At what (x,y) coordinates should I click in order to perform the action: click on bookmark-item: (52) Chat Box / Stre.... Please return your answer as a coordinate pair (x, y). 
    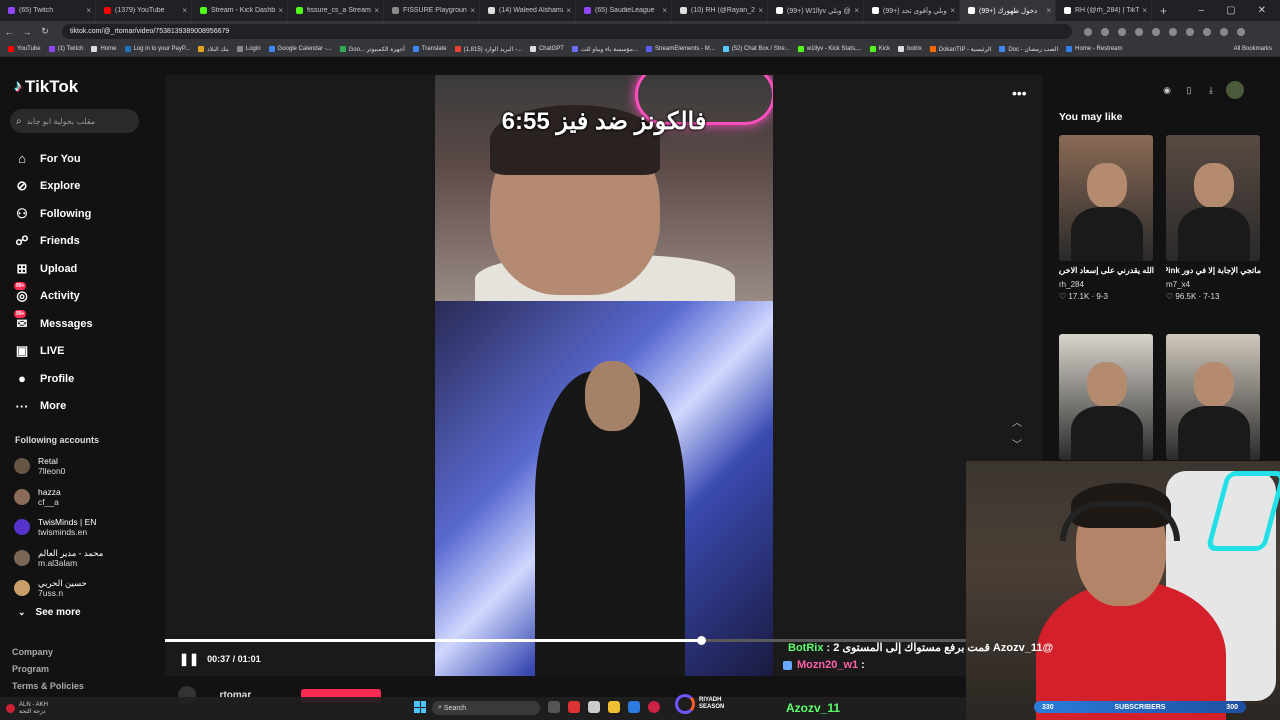
    Looking at the image, I should click on (756, 49).